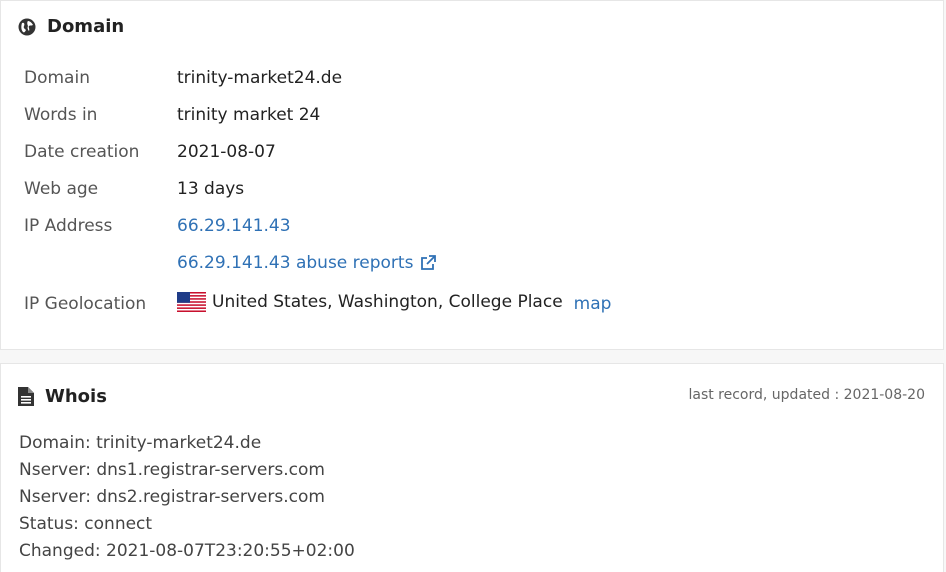 This screenshot has height=572, width=946. I want to click on ip-geolocation-label: IP Geolocation, so click(85, 304).